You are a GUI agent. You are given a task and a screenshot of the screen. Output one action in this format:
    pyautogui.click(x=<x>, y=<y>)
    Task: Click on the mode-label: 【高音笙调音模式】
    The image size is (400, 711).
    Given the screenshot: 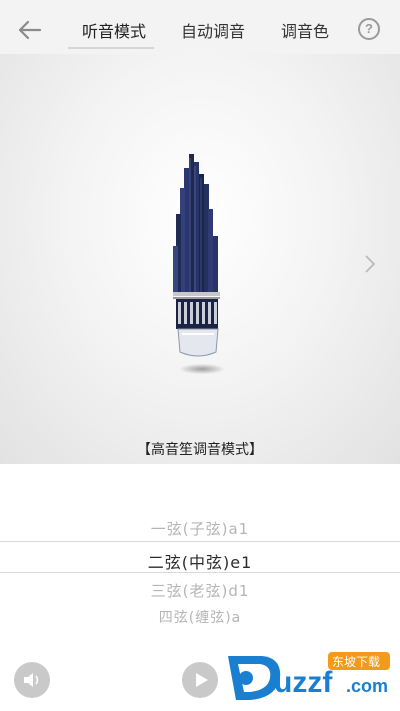 What is the action you would take?
    pyautogui.click(x=200, y=450)
    